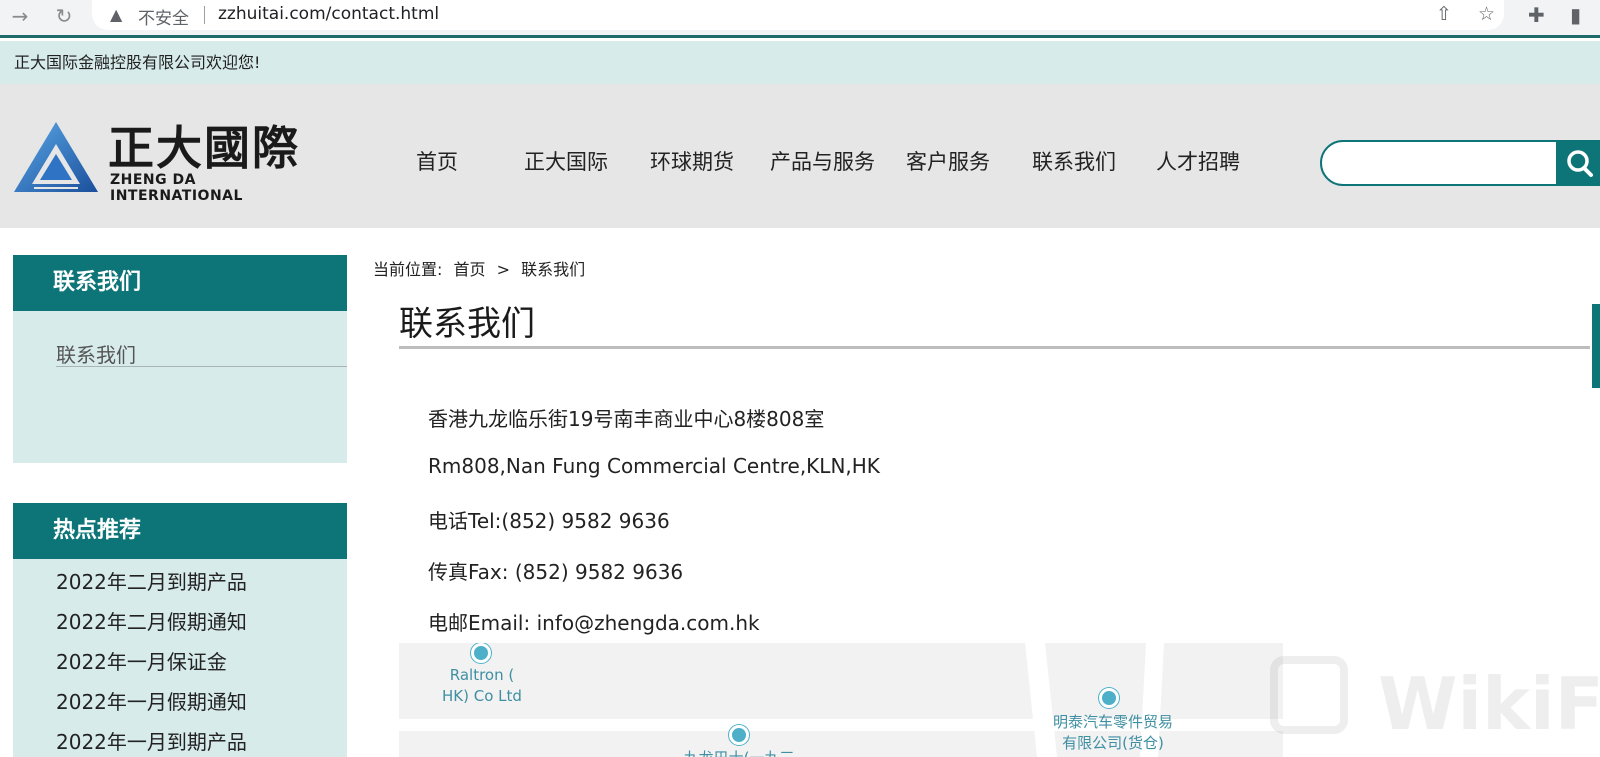 The height and width of the screenshot is (757, 1600). What do you see at coordinates (553, 269) in the screenshot?
I see `breadcrumb-current: 联系我们` at bounding box center [553, 269].